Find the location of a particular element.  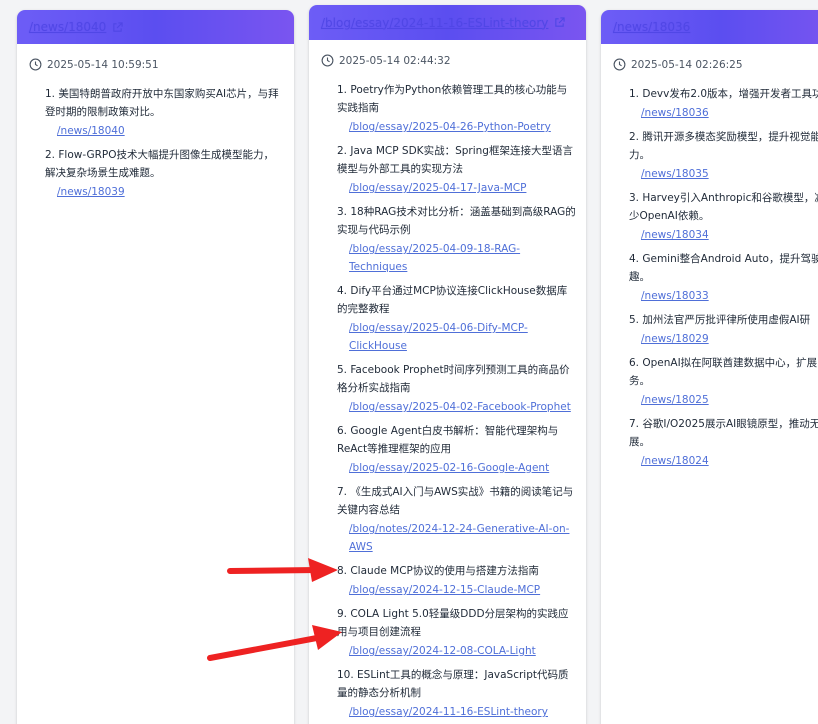

timestamp: 2025-05-14 02:26:25 is located at coordinates (687, 64).